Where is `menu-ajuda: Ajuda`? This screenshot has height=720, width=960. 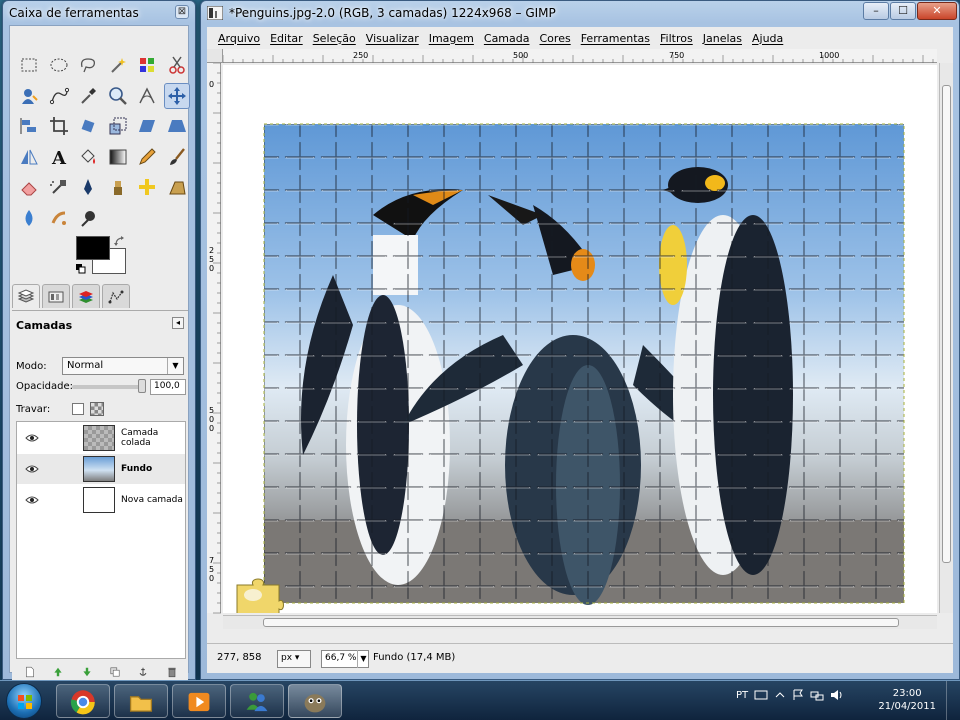 menu-ajuda: Ajuda is located at coordinates (767, 38).